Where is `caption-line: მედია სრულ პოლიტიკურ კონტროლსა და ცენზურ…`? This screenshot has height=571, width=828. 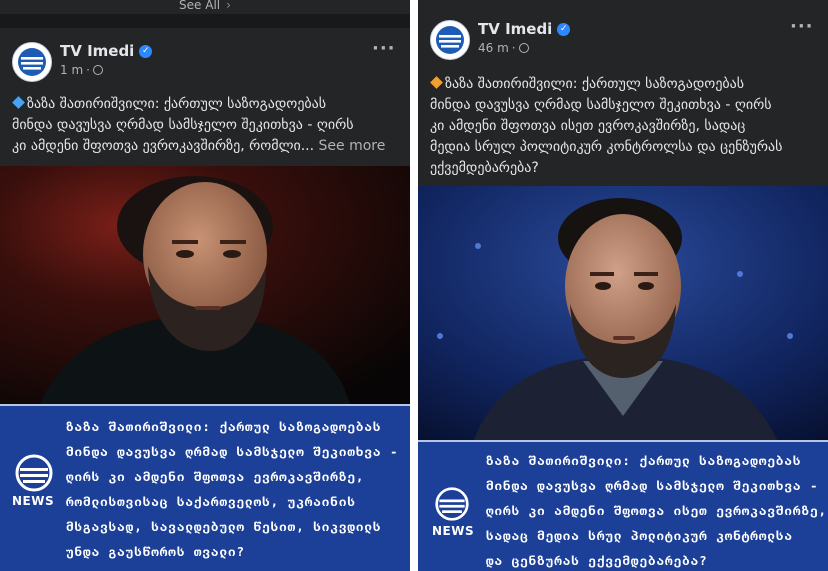 caption-line: მედია სრულ პოლიტიკურ კონტროლსა და ცენზურ… is located at coordinates (606, 147).